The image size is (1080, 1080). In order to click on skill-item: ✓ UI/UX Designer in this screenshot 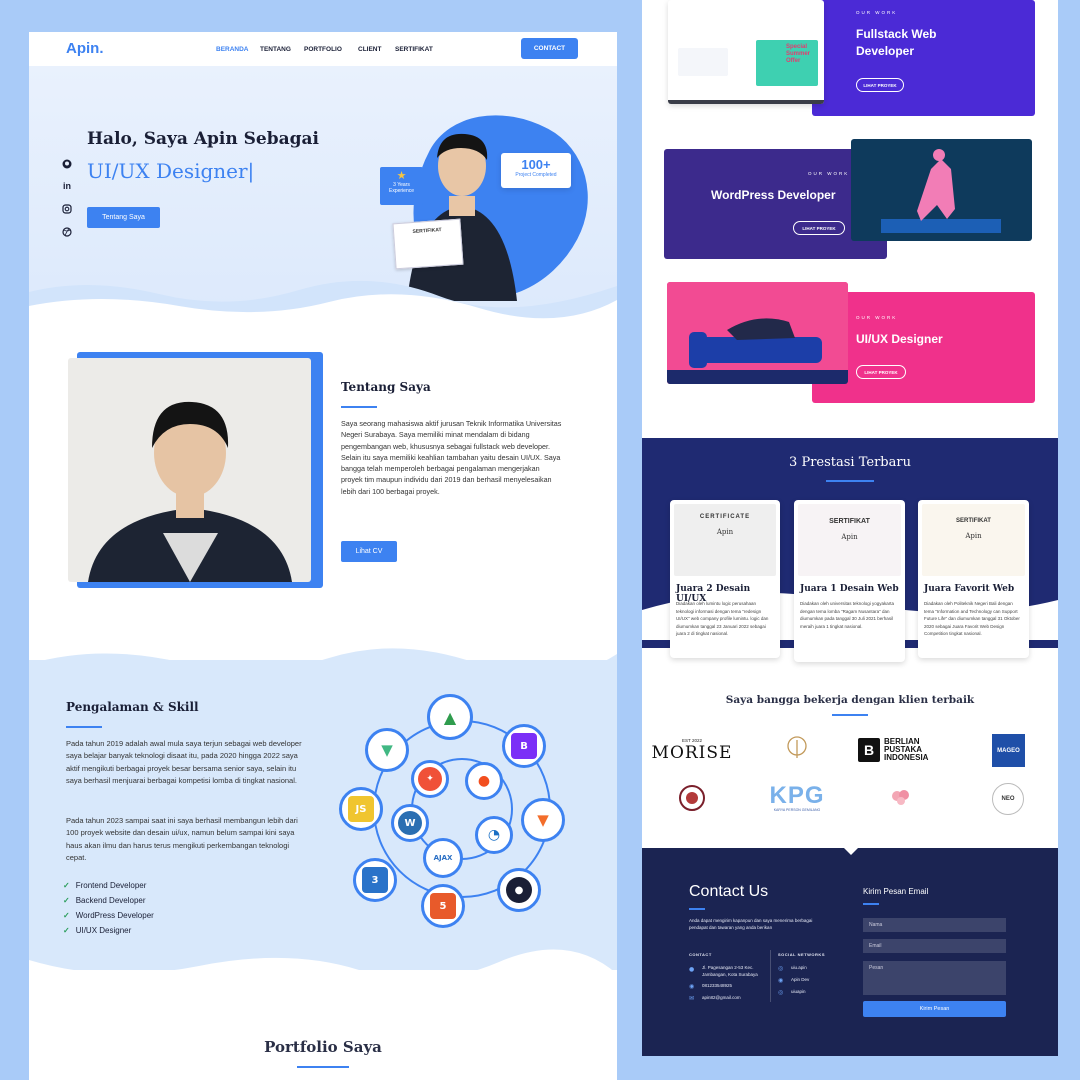, I will do `click(97, 930)`.